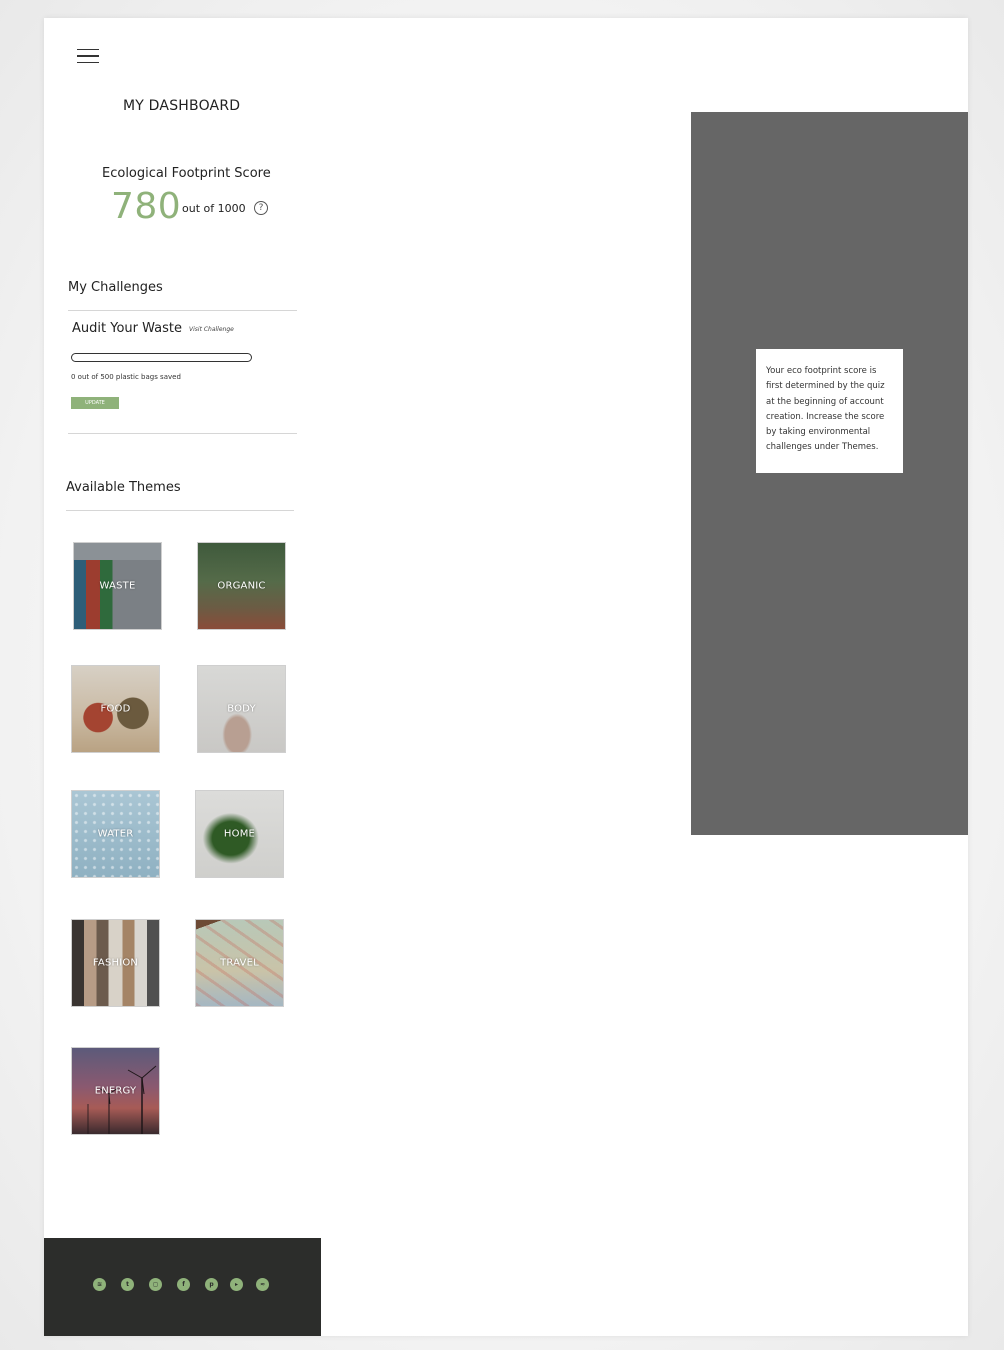 The width and height of the screenshot is (1004, 1350). Describe the element at coordinates (261, 208) in the screenshot. I see `help-icon: ?` at that location.